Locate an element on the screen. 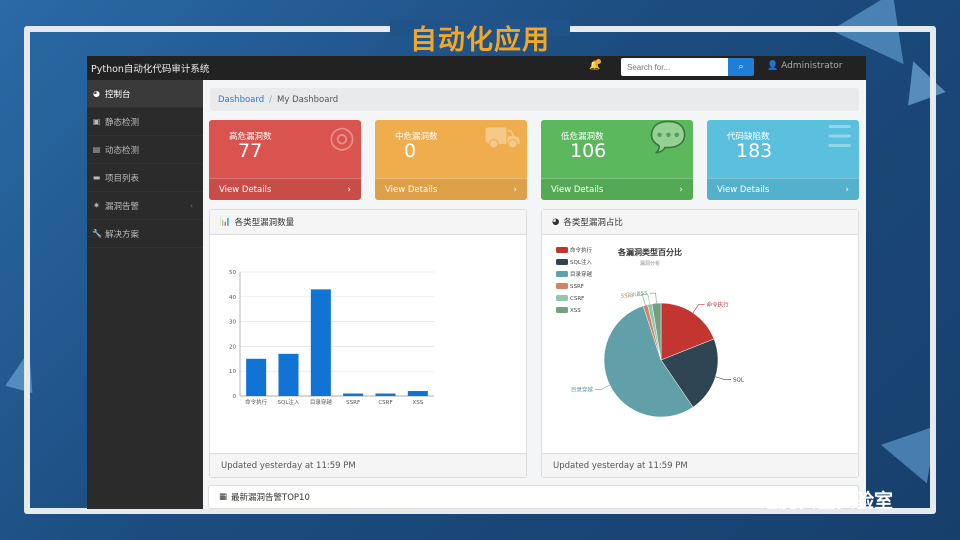 Image resolution: width=960 pixels, height=540 pixels. sidebar-item-static: ▣ 静态检测 is located at coordinates (145, 122).